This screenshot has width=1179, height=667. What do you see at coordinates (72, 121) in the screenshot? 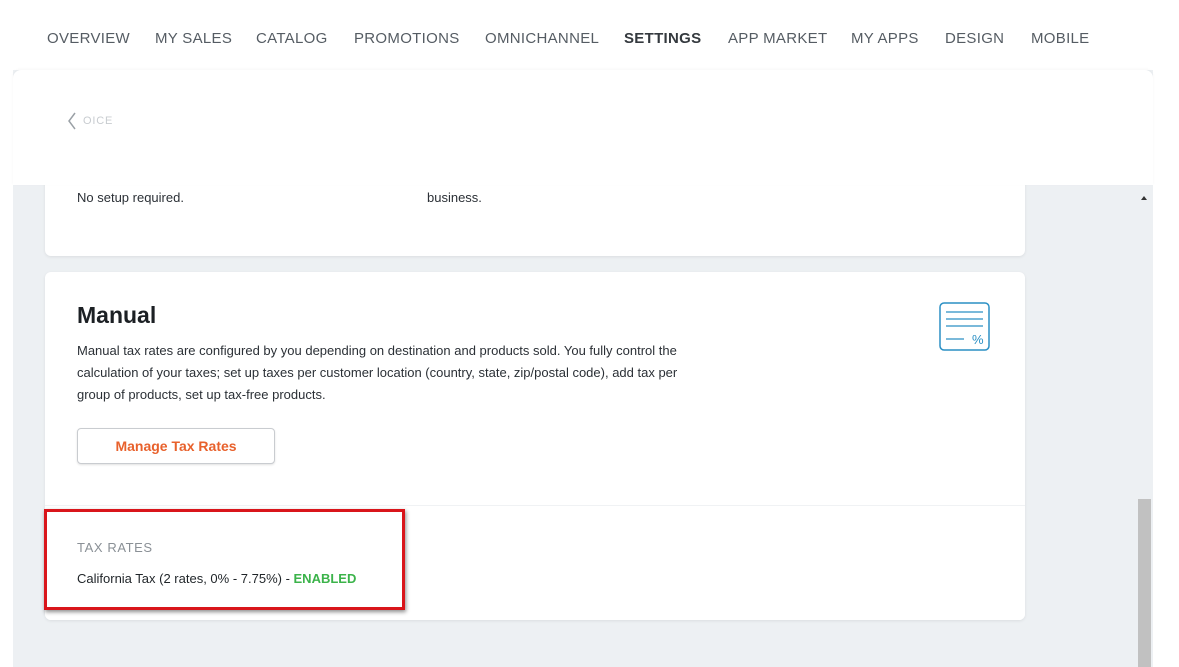
I see `chevron-left-icon` at bounding box center [72, 121].